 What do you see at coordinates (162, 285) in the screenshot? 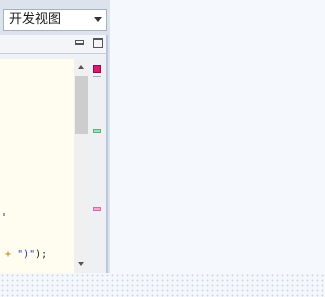
I see `status-area-background` at bounding box center [162, 285].